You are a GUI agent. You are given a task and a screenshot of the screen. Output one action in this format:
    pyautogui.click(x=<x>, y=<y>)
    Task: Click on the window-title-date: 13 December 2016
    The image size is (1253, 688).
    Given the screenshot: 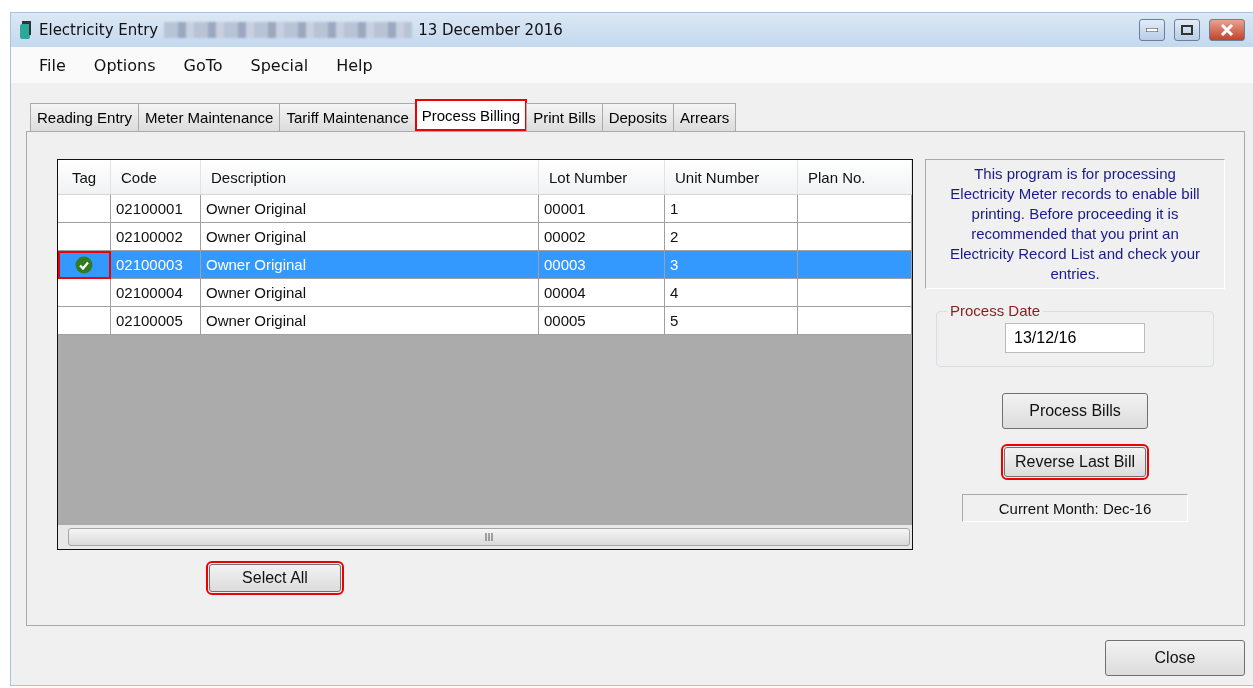 What is the action you would take?
    pyautogui.click(x=490, y=30)
    